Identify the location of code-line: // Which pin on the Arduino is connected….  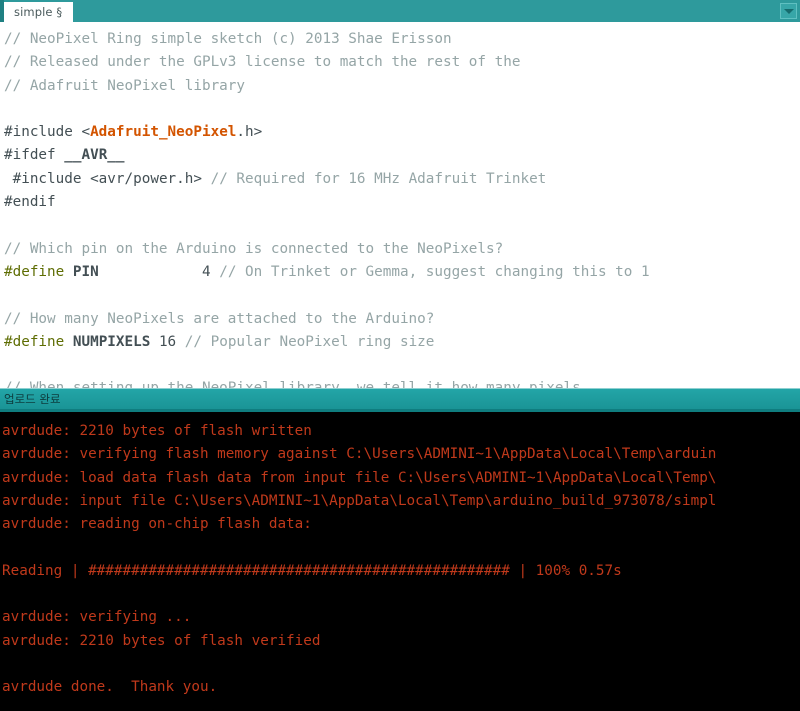
(402, 249).